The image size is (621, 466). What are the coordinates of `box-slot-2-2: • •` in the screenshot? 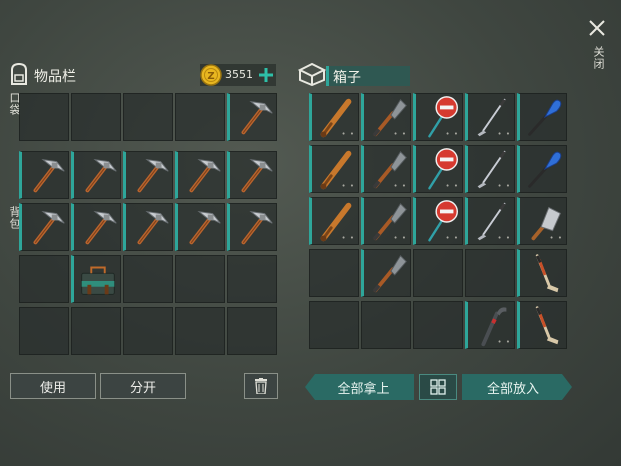 It's located at (386, 169).